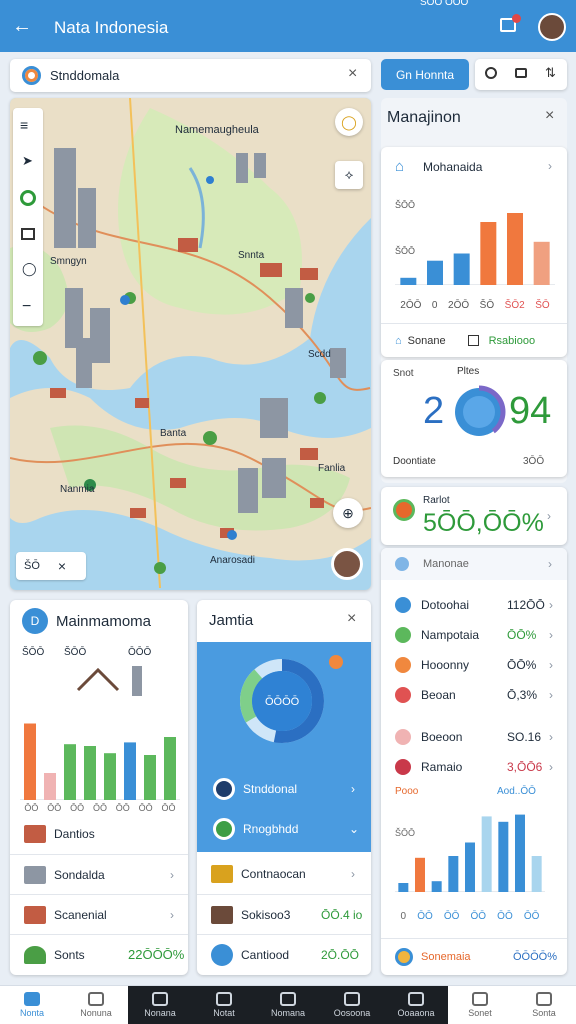 The width and height of the screenshot is (576, 1024). I want to click on main-row: Sonts 22ŌŌŌ%, so click(99, 954).